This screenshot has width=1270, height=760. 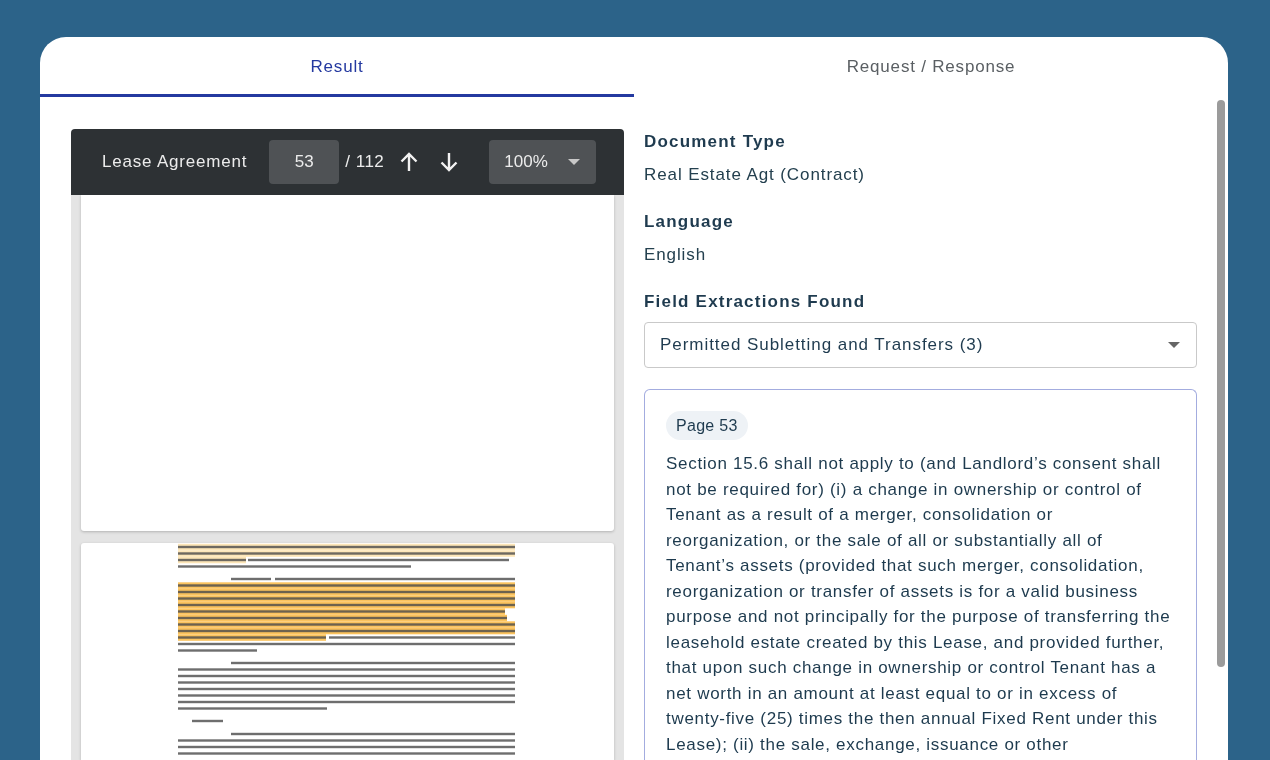 What do you see at coordinates (689, 222) in the screenshot?
I see `field-label: Language` at bounding box center [689, 222].